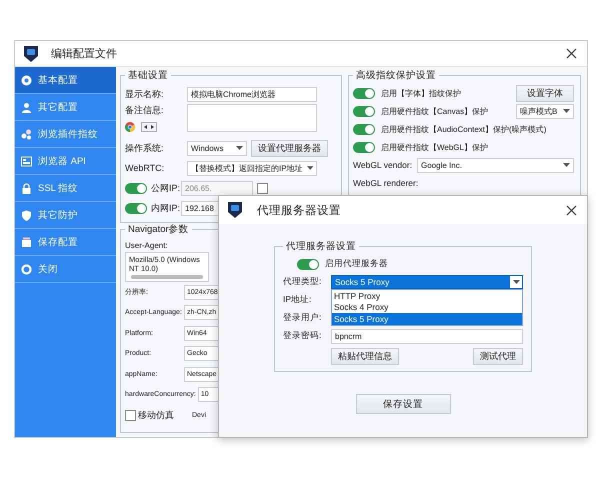 The height and width of the screenshot is (480, 600). What do you see at coordinates (545, 93) in the screenshot?
I see `font-settings-button: 设置字体` at bounding box center [545, 93].